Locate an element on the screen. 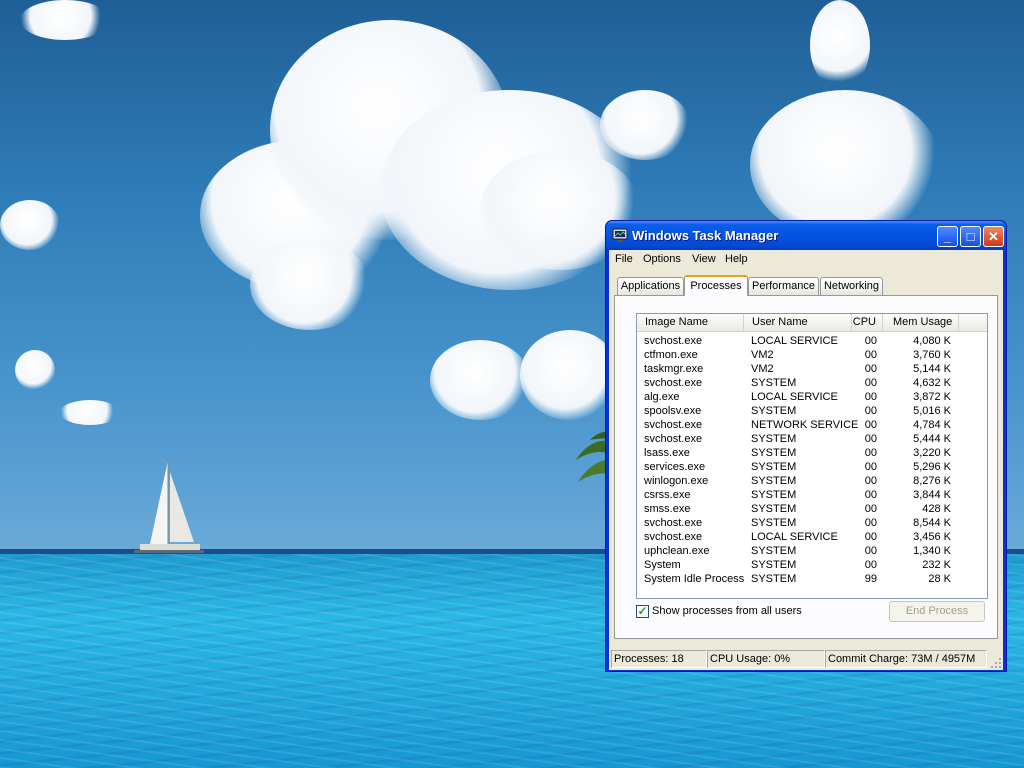  process-image-name: uphclean.exe is located at coordinates (677, 551).